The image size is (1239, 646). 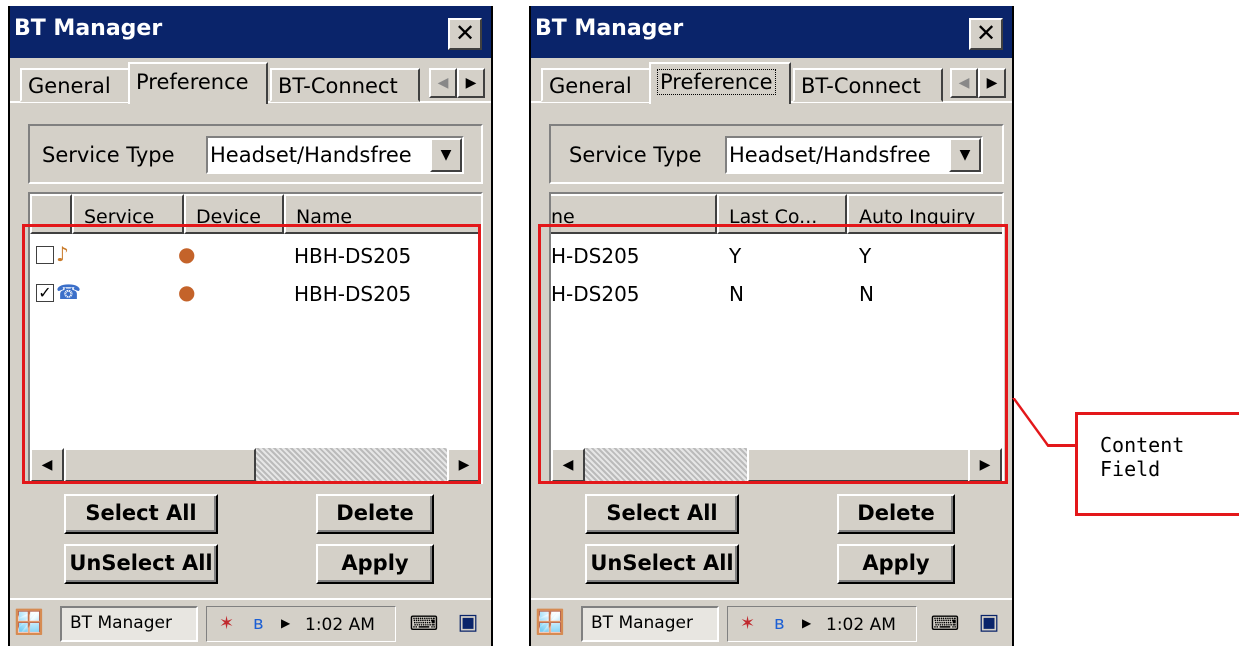 I want to click on tab-general-label: General, so click(x=590, y=86).